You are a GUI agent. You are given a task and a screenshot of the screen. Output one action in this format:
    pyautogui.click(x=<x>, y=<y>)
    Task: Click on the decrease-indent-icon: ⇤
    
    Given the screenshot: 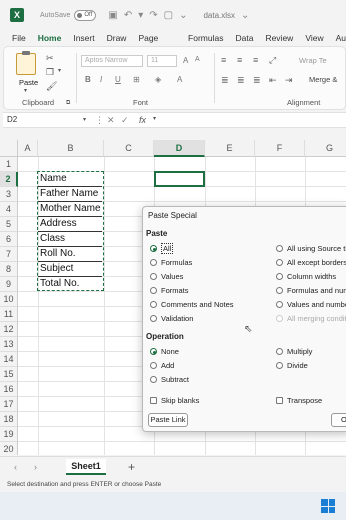 What is the action you would take?
    pyautogui.click(x=273, y=80)
    